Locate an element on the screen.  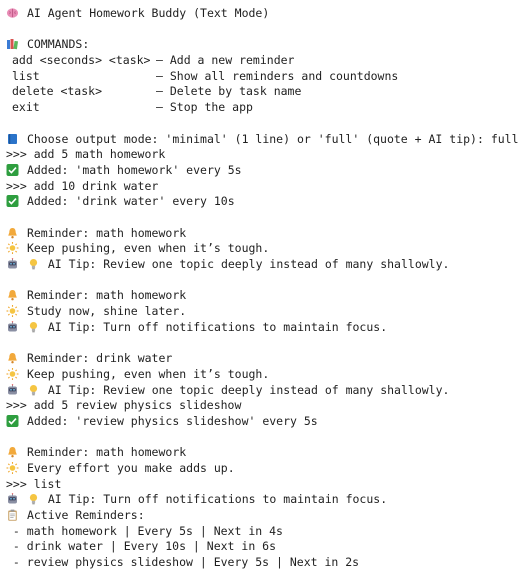
quote-line: Every effort you make adds up. is located at coordinates (266, 469).